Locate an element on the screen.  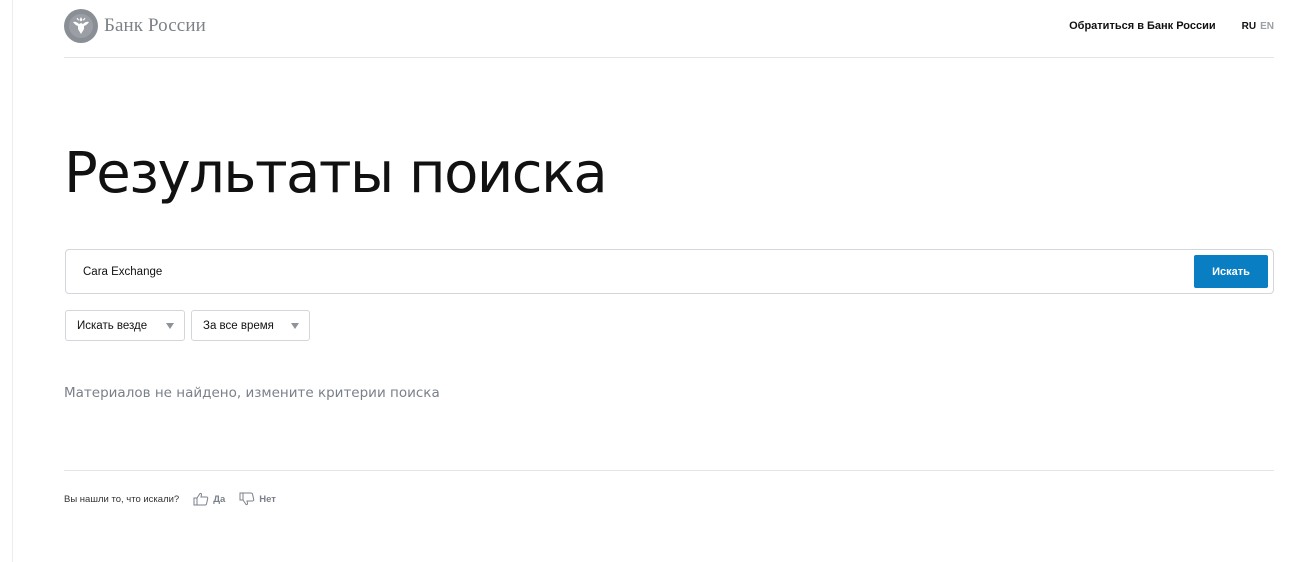
feedback-yes-label: Да is located at coordinates (219, 499).